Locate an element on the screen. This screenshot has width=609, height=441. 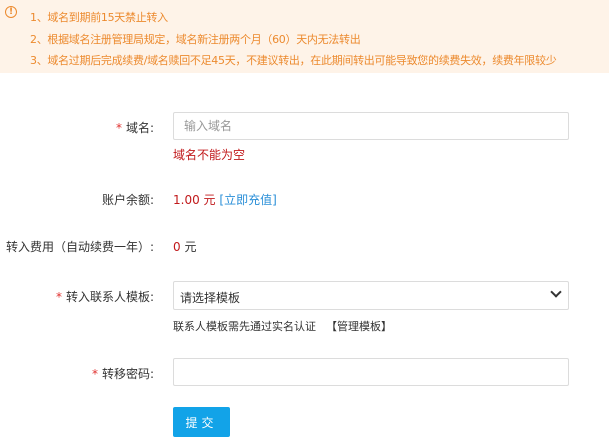
notice-line-1: 1、域名到期前15天禁止转入 is located at coordinates (99, 17).